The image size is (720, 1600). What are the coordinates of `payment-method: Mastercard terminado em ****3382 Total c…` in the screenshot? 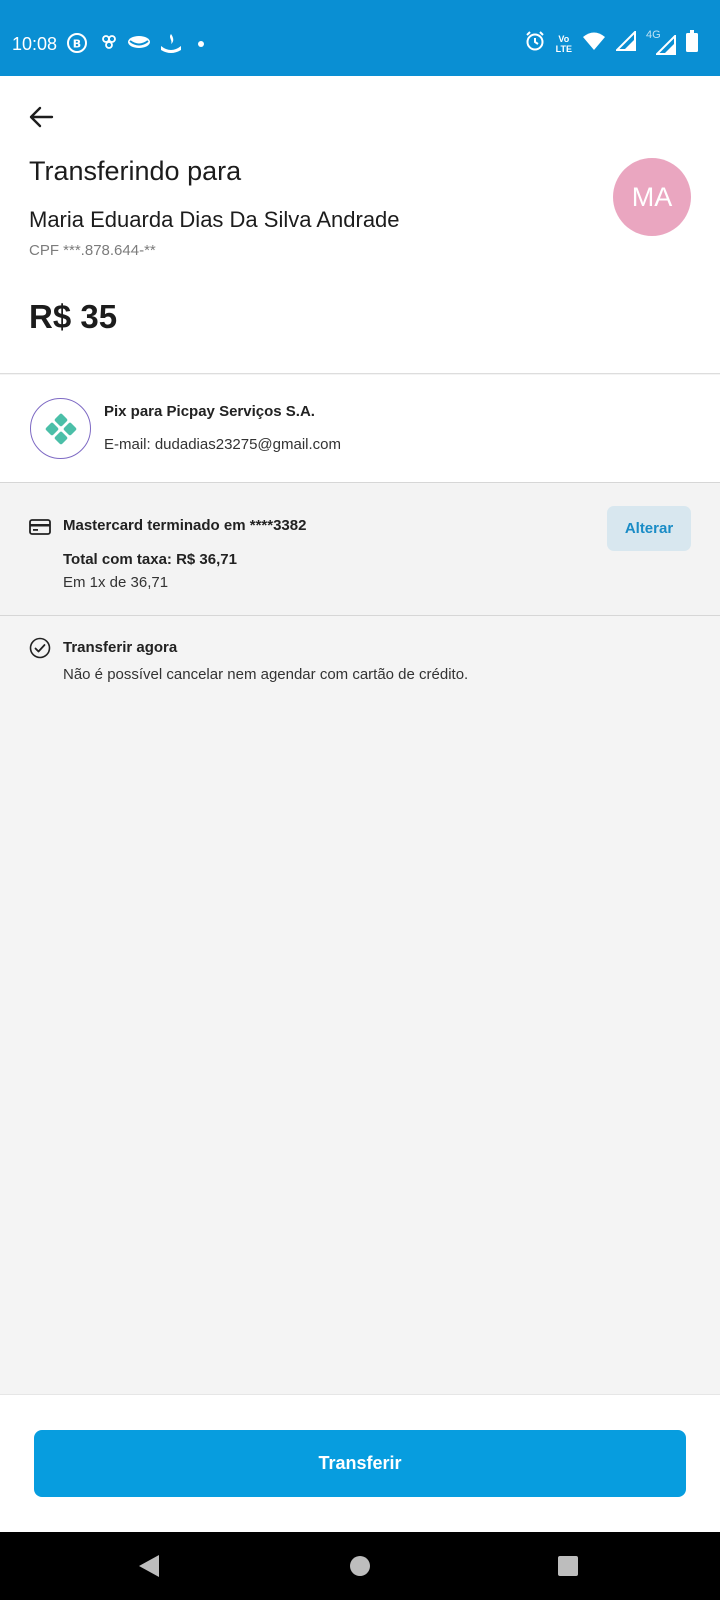 It's located at (360, 550).